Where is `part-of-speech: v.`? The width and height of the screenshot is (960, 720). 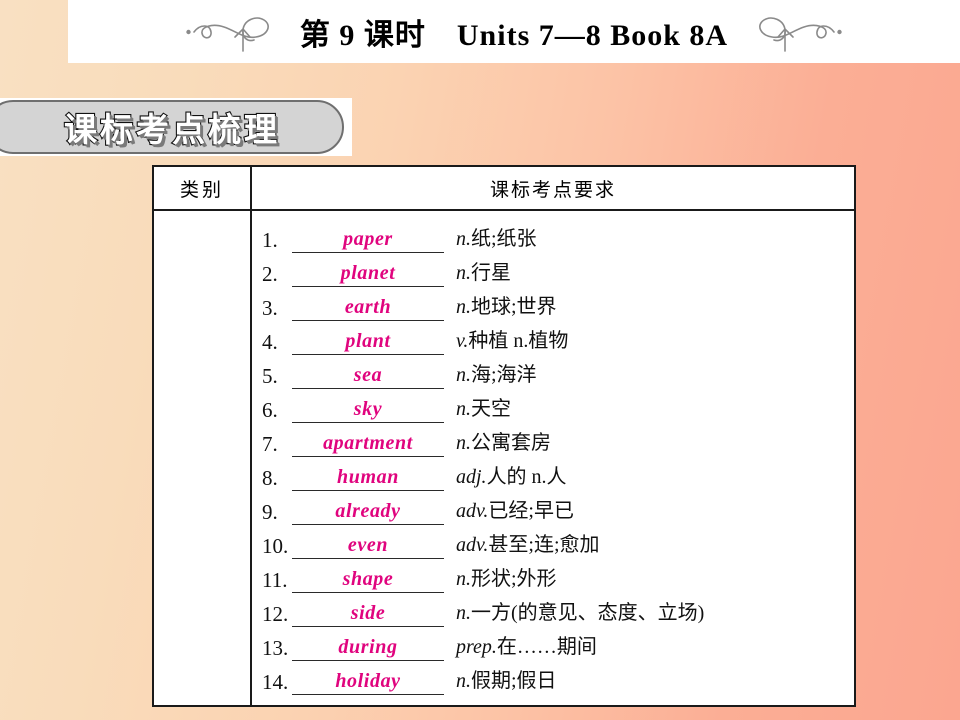
part-of-speech: v. is located at coordinates (462, 341).